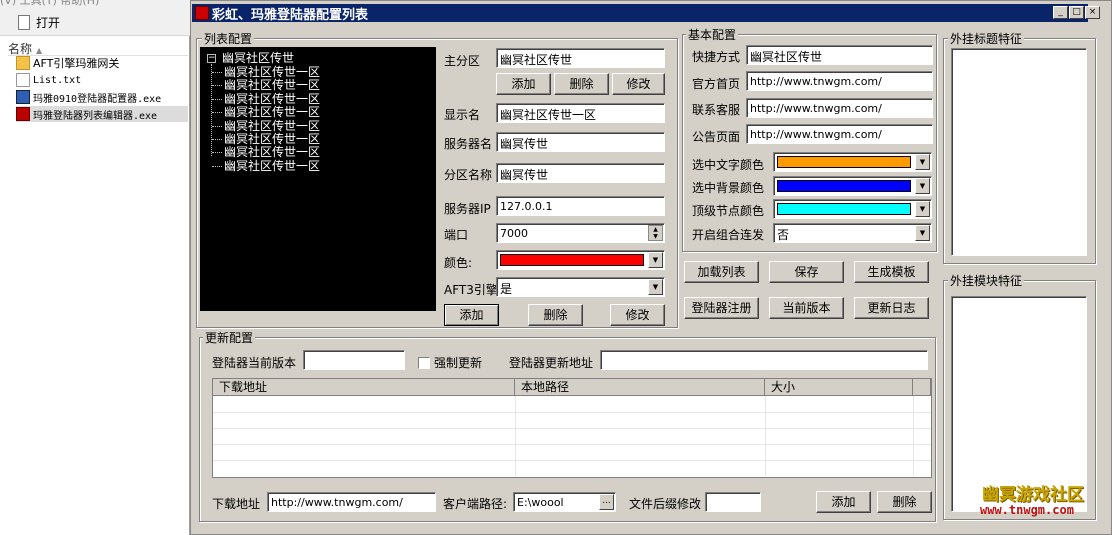 The width and height of the screenshot is (1112, 535). Describe the element at coordinates (665, 504) in the screenshot. I see `suffix-label: 文件后缀修改` at that location.